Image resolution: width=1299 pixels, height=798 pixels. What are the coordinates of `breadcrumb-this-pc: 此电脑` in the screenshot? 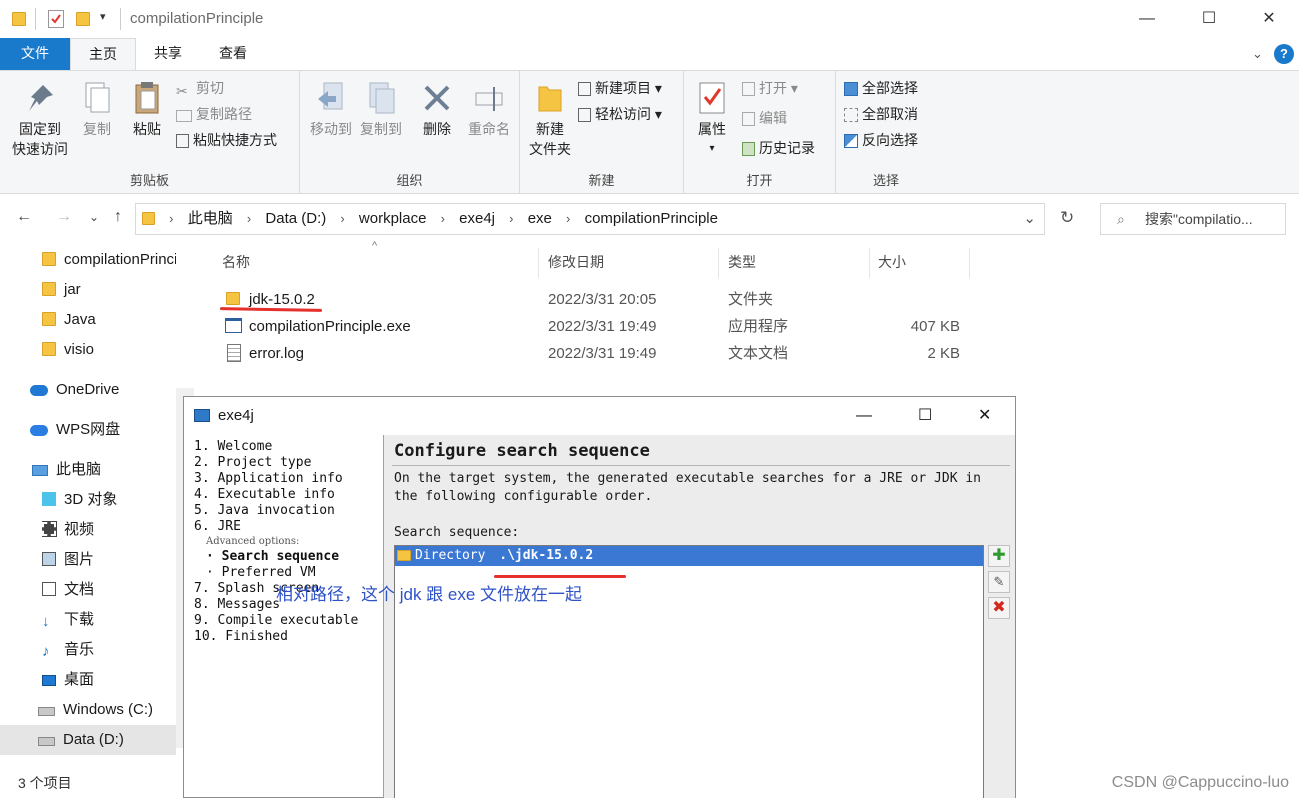 It's located at (210, 219).